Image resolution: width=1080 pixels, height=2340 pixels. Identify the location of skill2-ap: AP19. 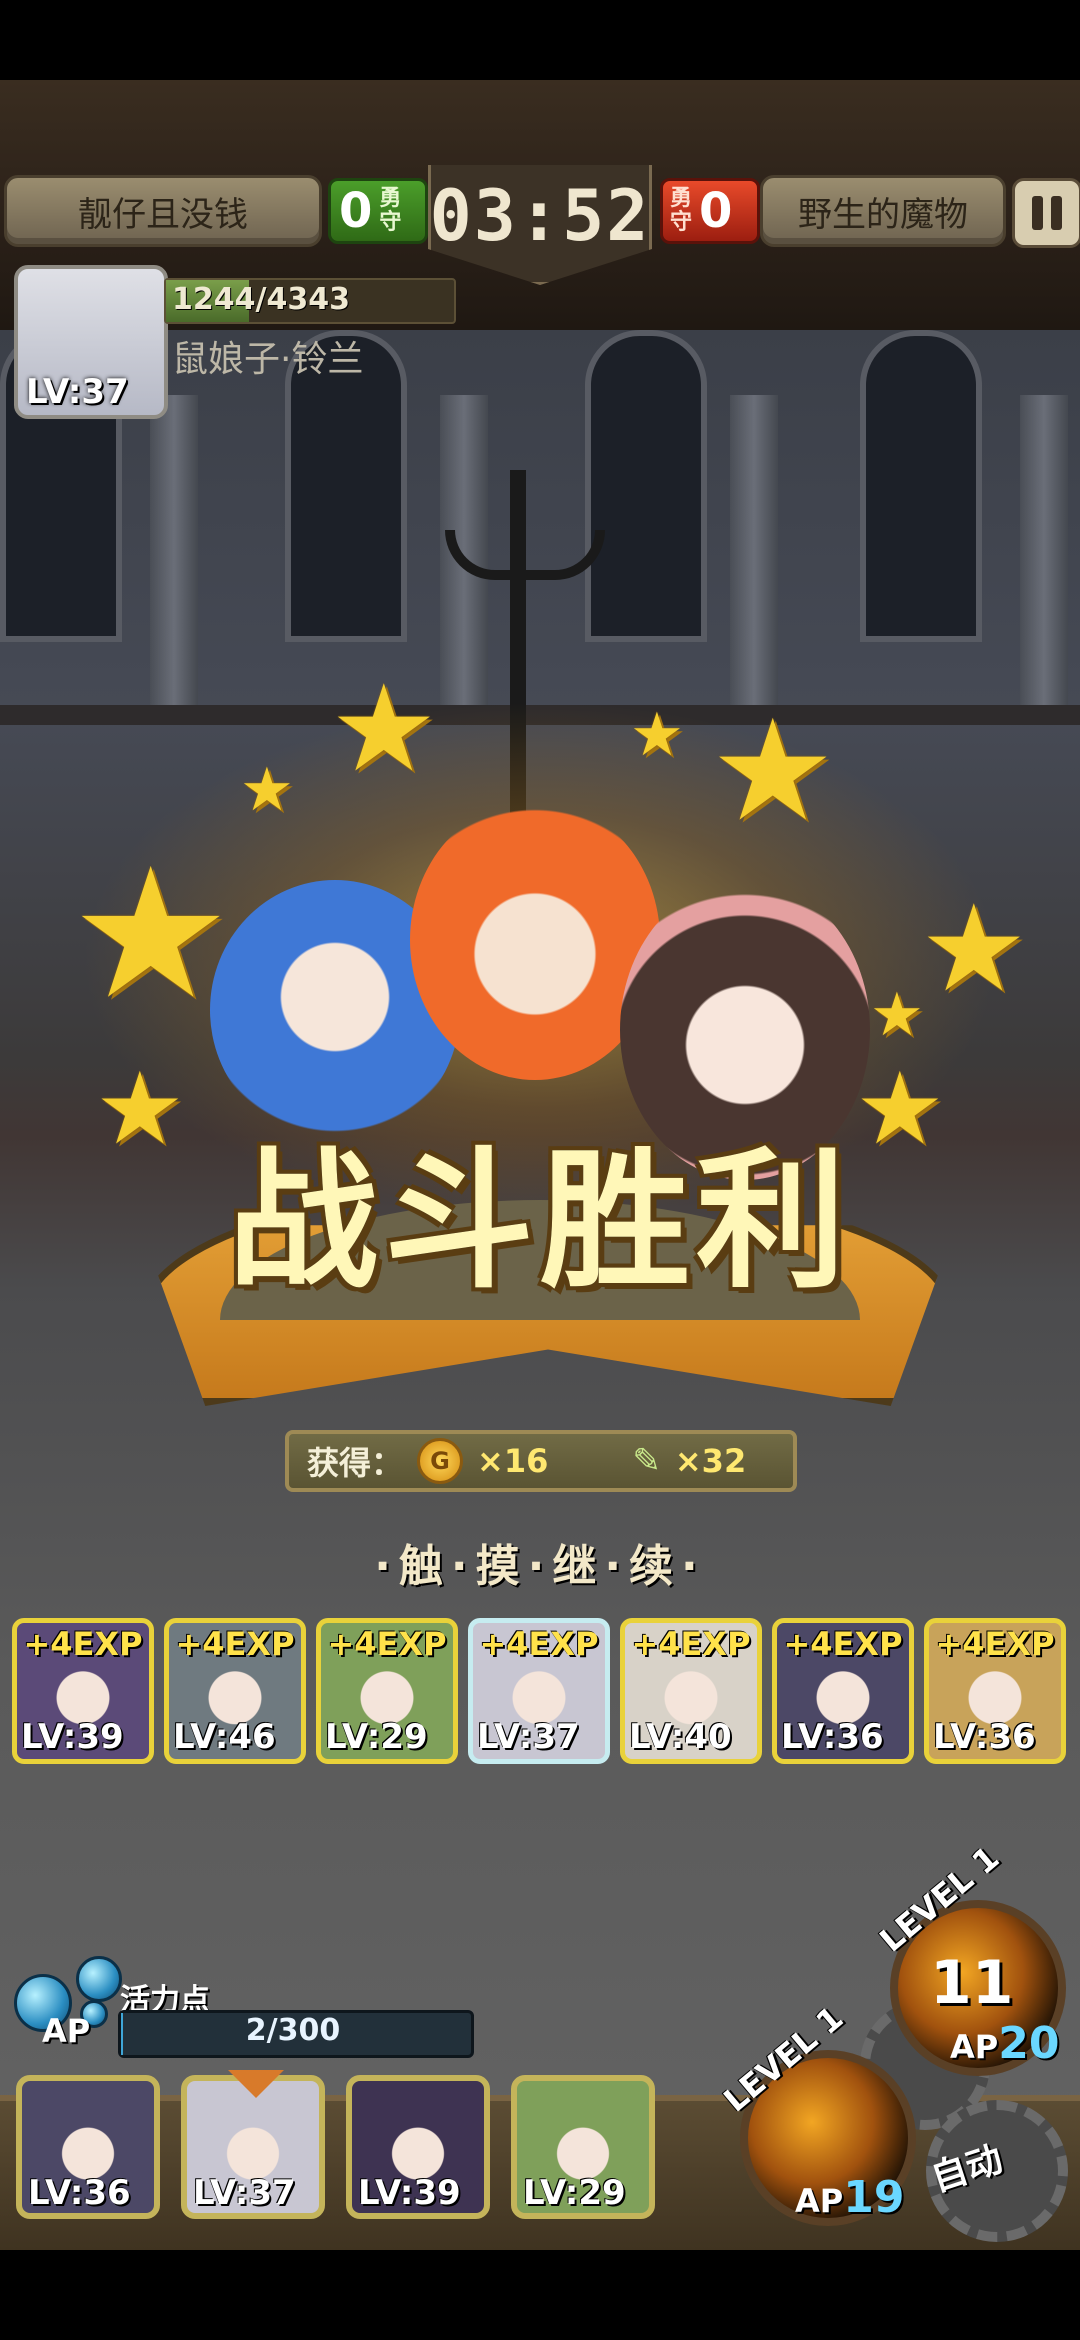
(849, 2197).